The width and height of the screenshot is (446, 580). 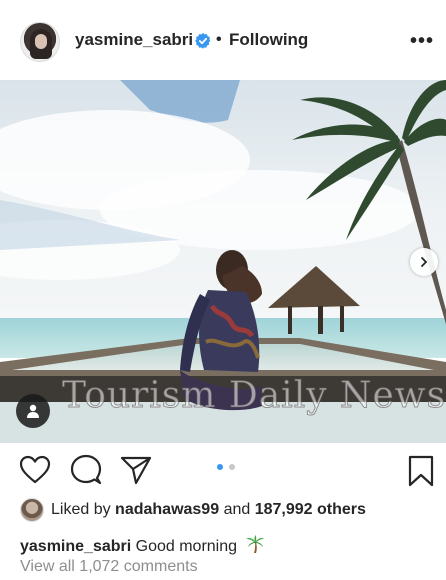 What do you see at coordinates (310, 509) in the screenshot?
I see `likes-count: 187,992 others` at bounding box center [310, 509].